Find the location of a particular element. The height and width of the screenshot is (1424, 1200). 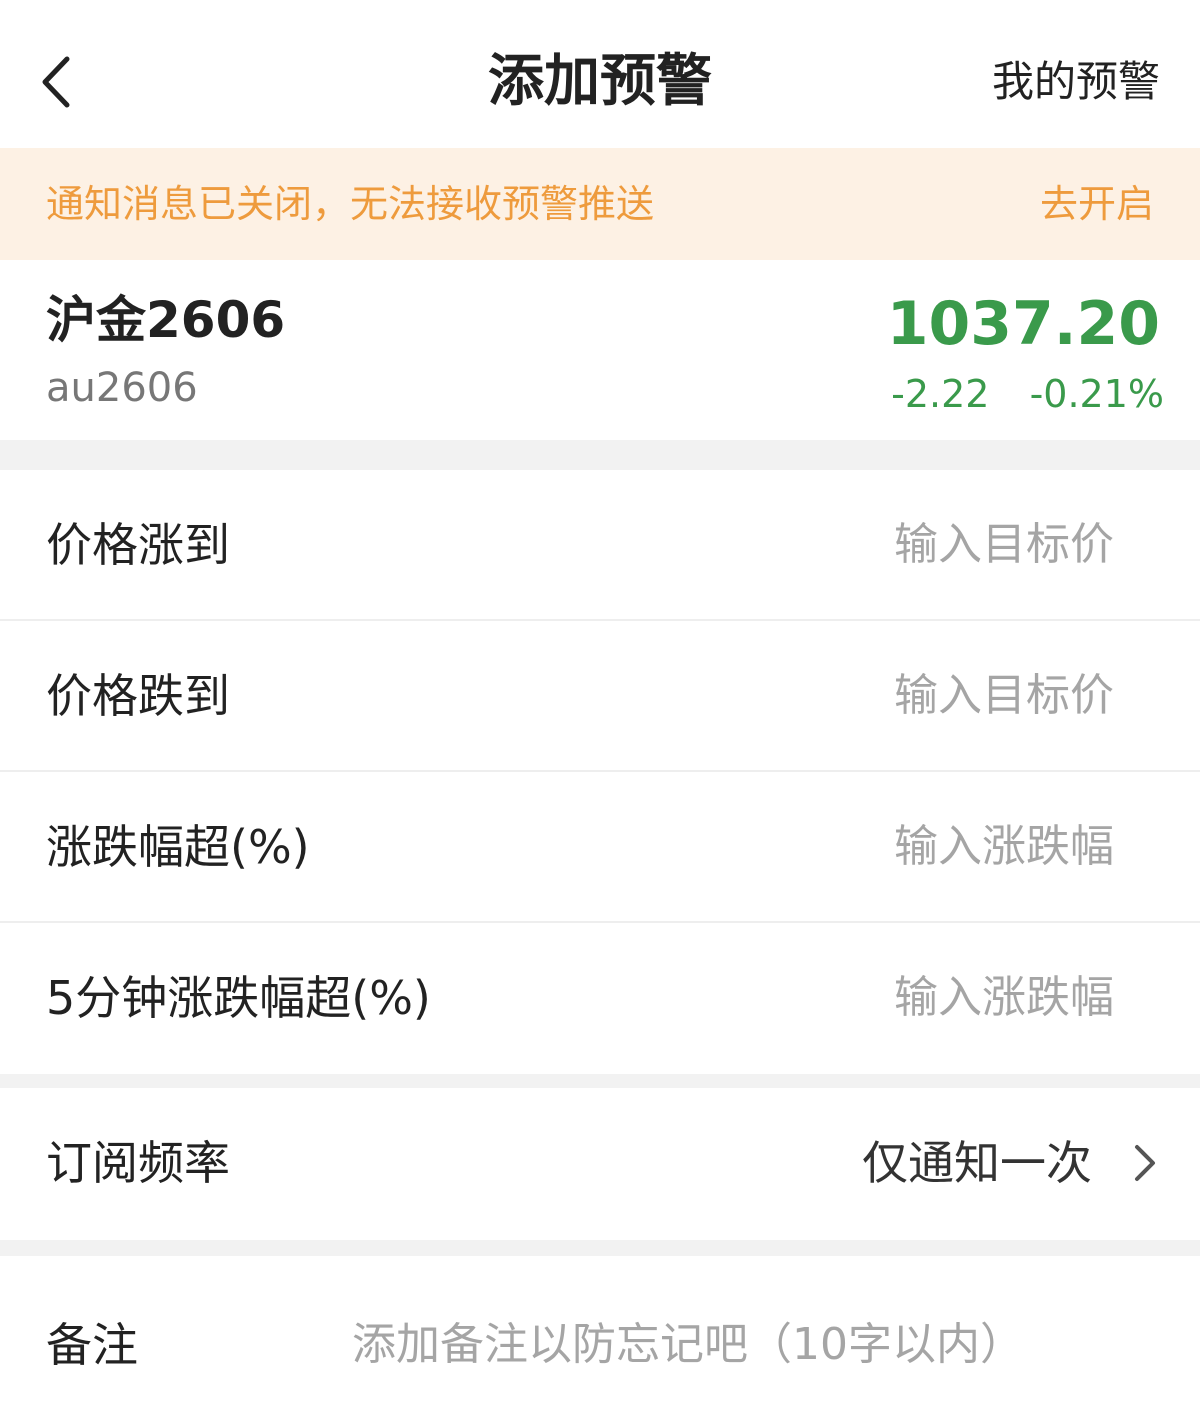

condition-label: 价格跌到 is located at coordinates (138, 696).